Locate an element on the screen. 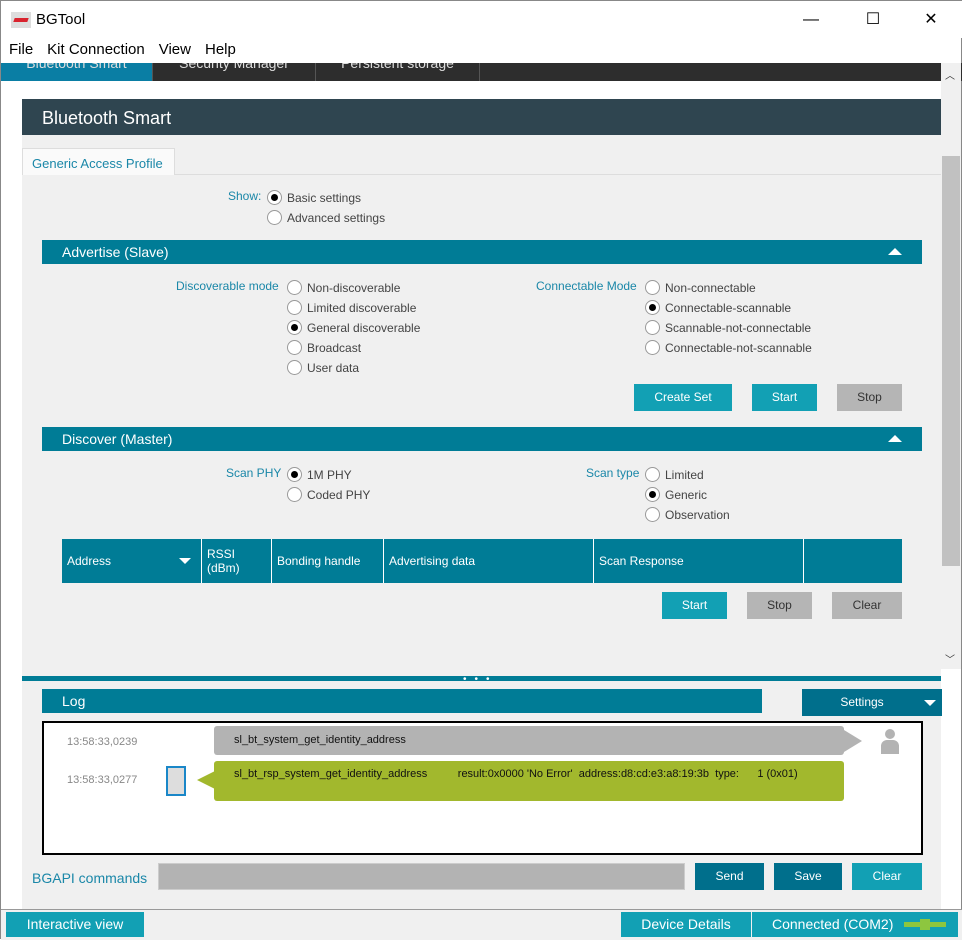  connection-status: Connected (COM2) is located at coordinates (855, 924).